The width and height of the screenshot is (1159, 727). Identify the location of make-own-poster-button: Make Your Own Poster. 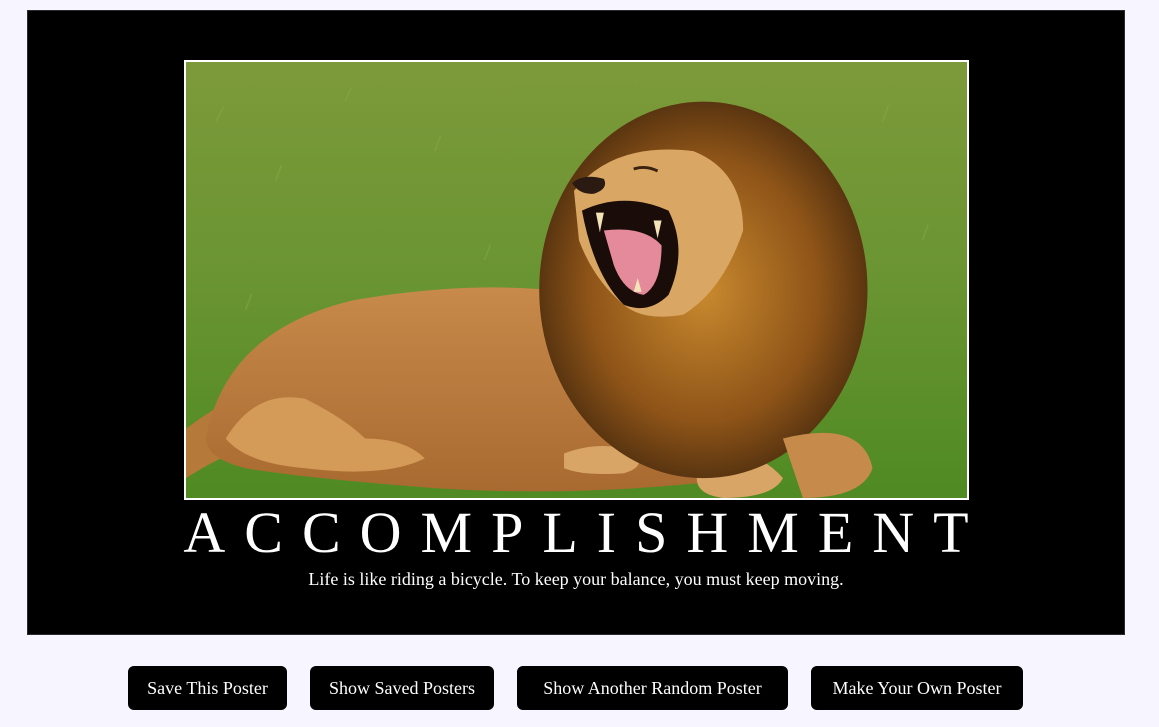
(917, 688).